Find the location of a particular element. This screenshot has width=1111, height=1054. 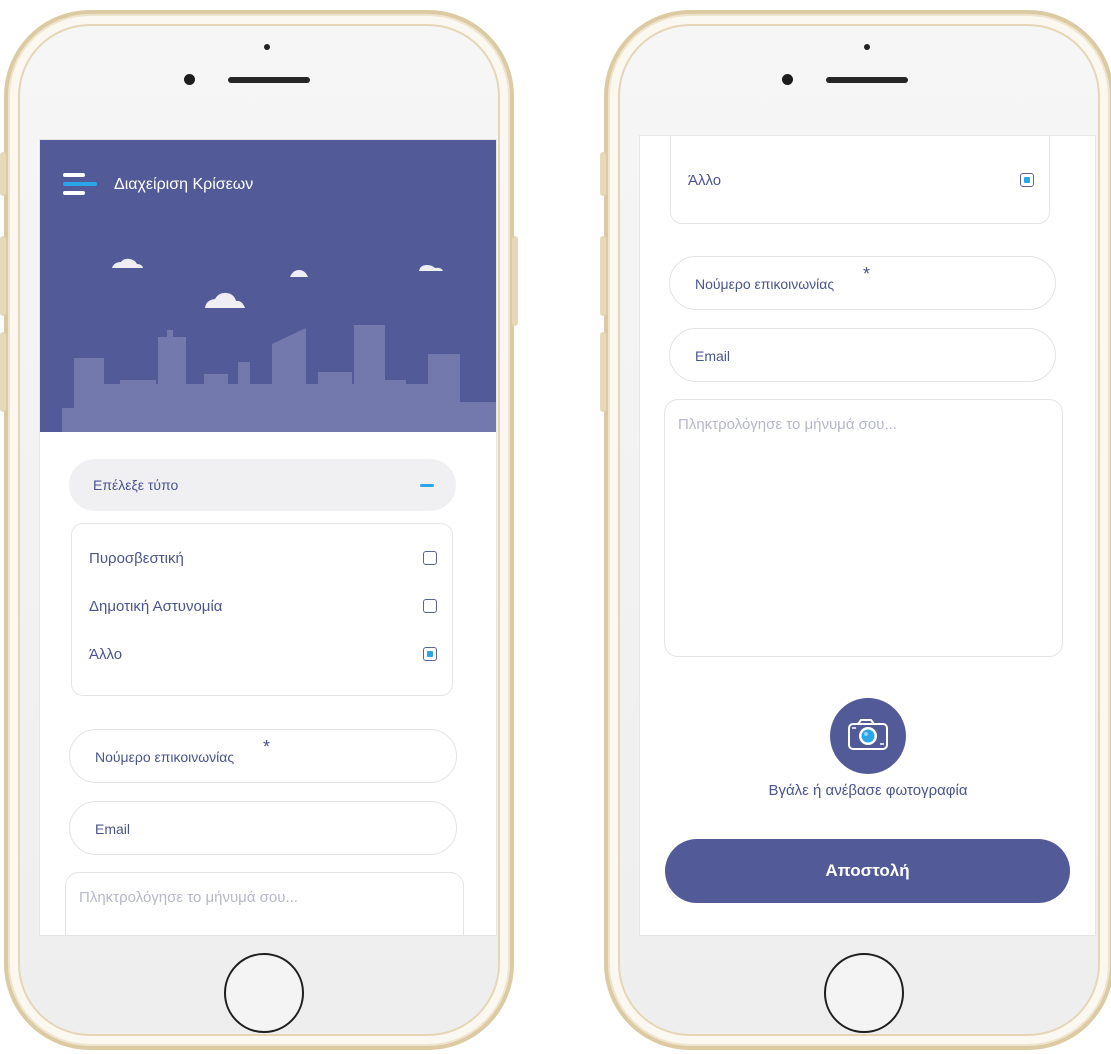

option-fire-service: Πυροσβεστική is located at coordinates (262, 559).